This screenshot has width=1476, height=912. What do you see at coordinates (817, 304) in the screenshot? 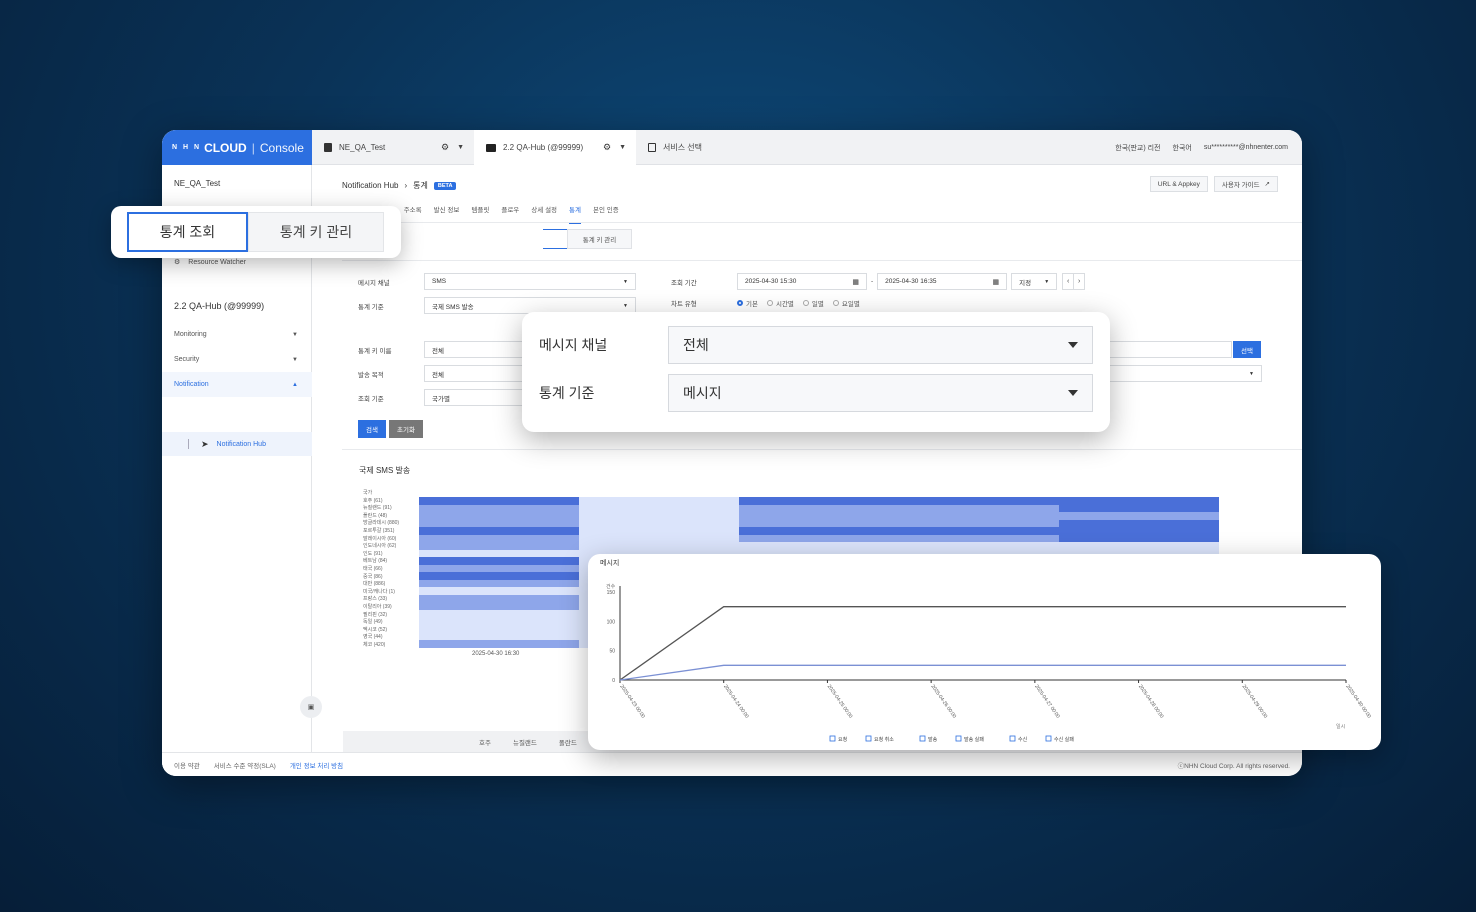
I see `radio-label: 일별` at bounding box center [817, 304].